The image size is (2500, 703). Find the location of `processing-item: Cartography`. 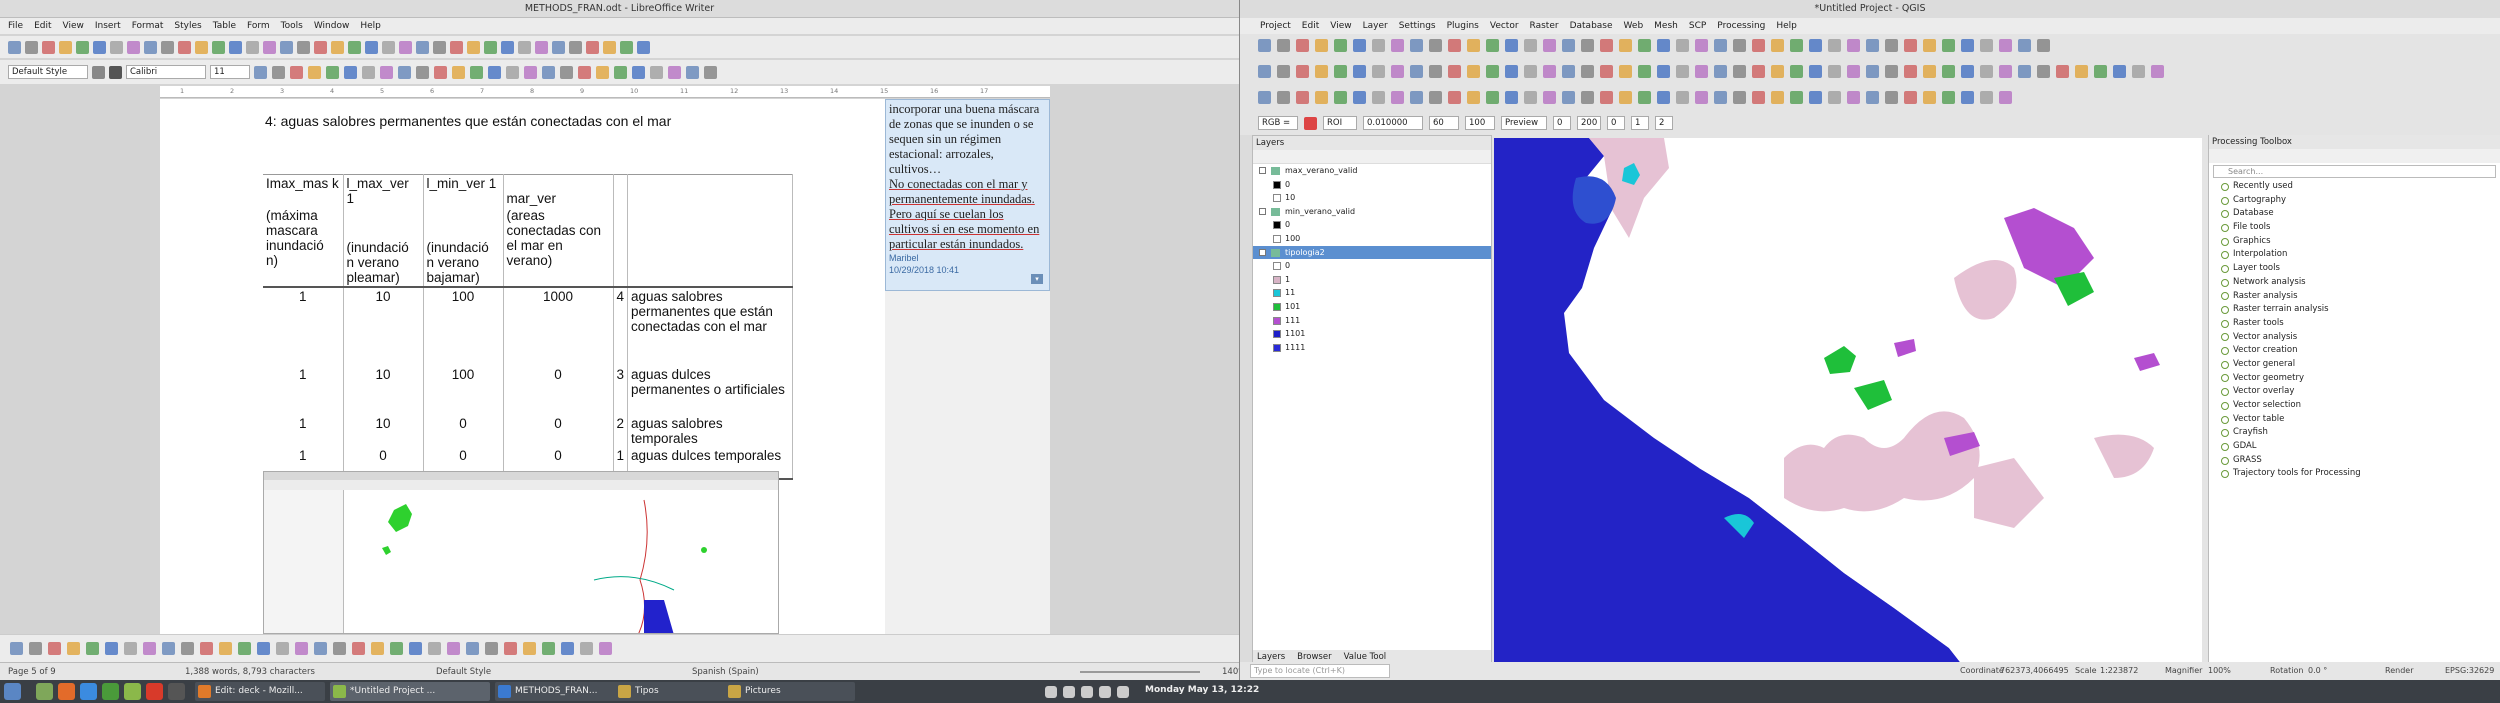

processing-item: Cartography is located at coordinates (2354, 201).